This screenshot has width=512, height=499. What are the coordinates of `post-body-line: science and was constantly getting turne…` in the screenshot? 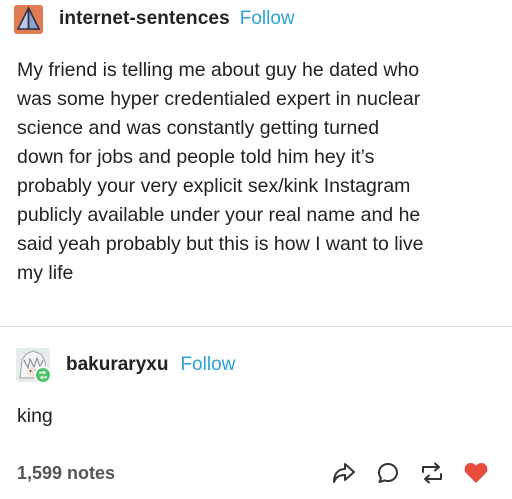 It's located at (198, 128).